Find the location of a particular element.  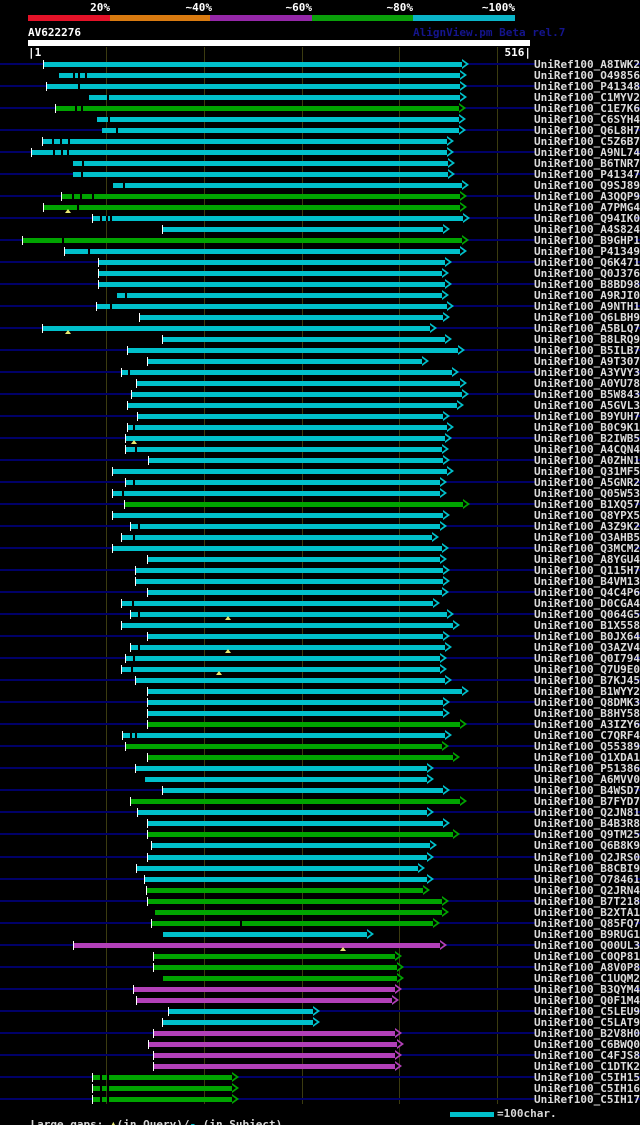

subject-gap-mark is located at coordinates (76, 108).